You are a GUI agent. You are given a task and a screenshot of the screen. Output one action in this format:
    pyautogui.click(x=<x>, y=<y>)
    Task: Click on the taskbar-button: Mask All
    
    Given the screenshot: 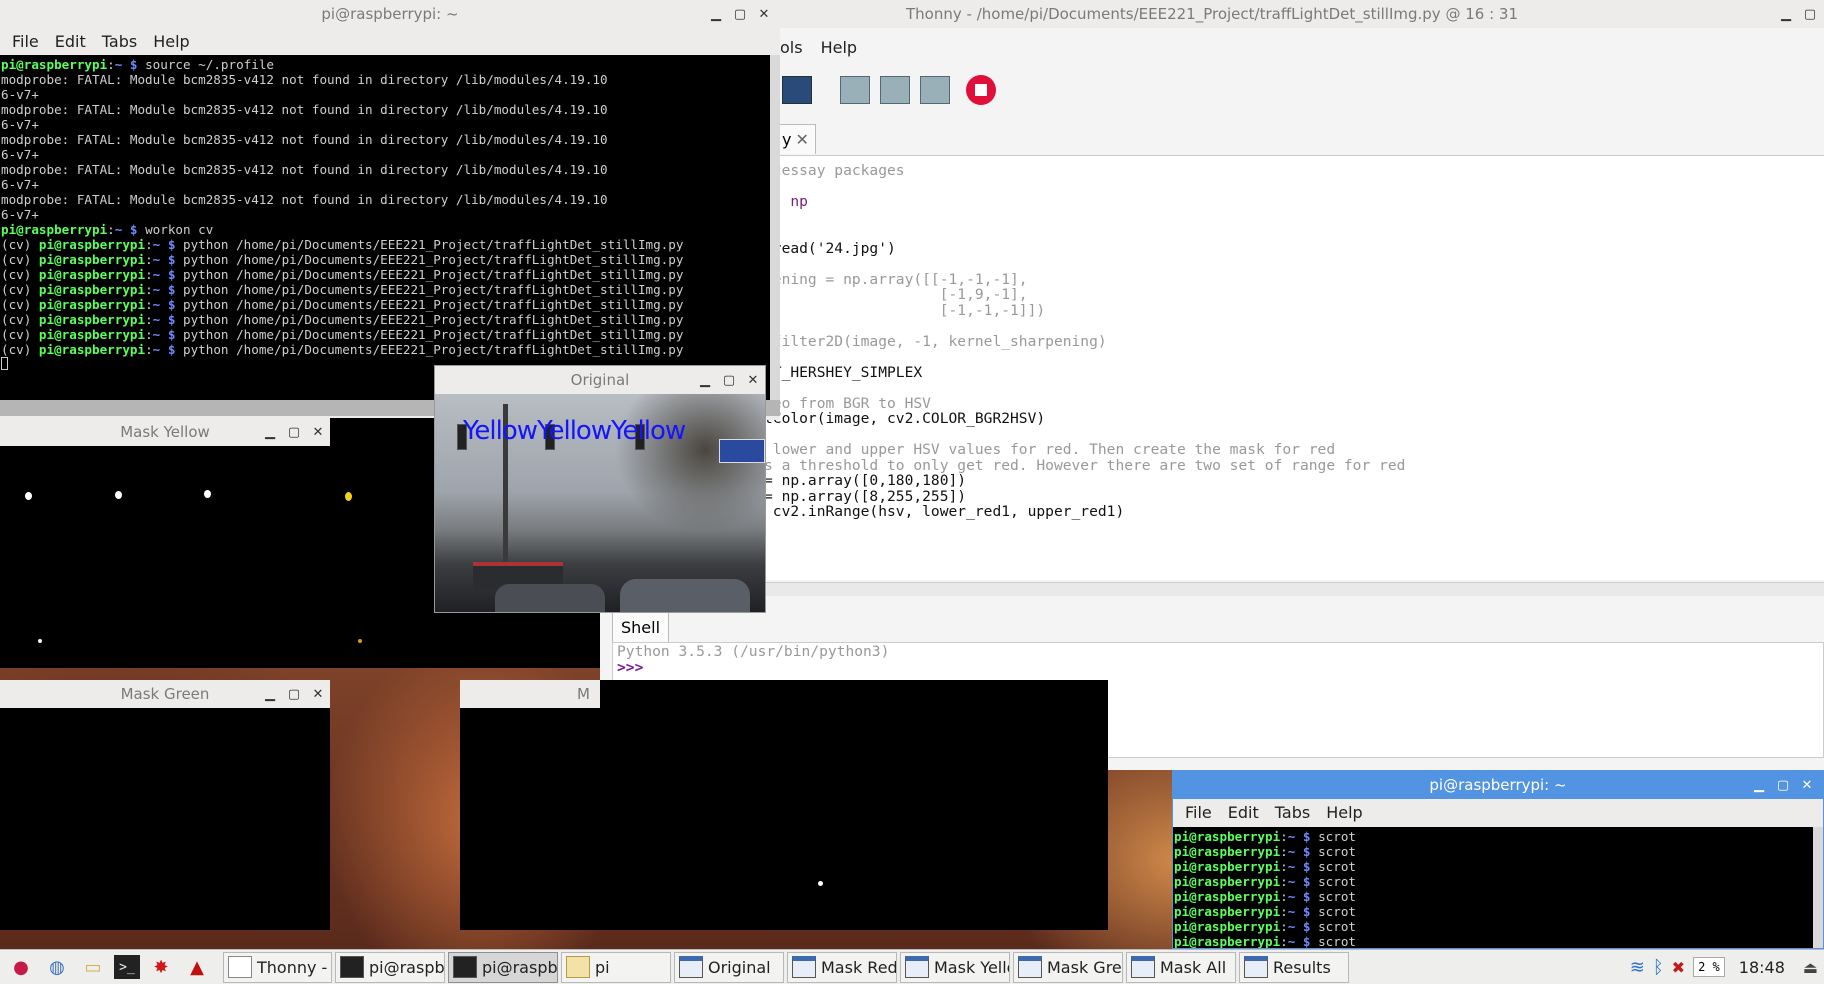 What is the action you would take?
    pyautogui.click(x=1181, y=967)
    